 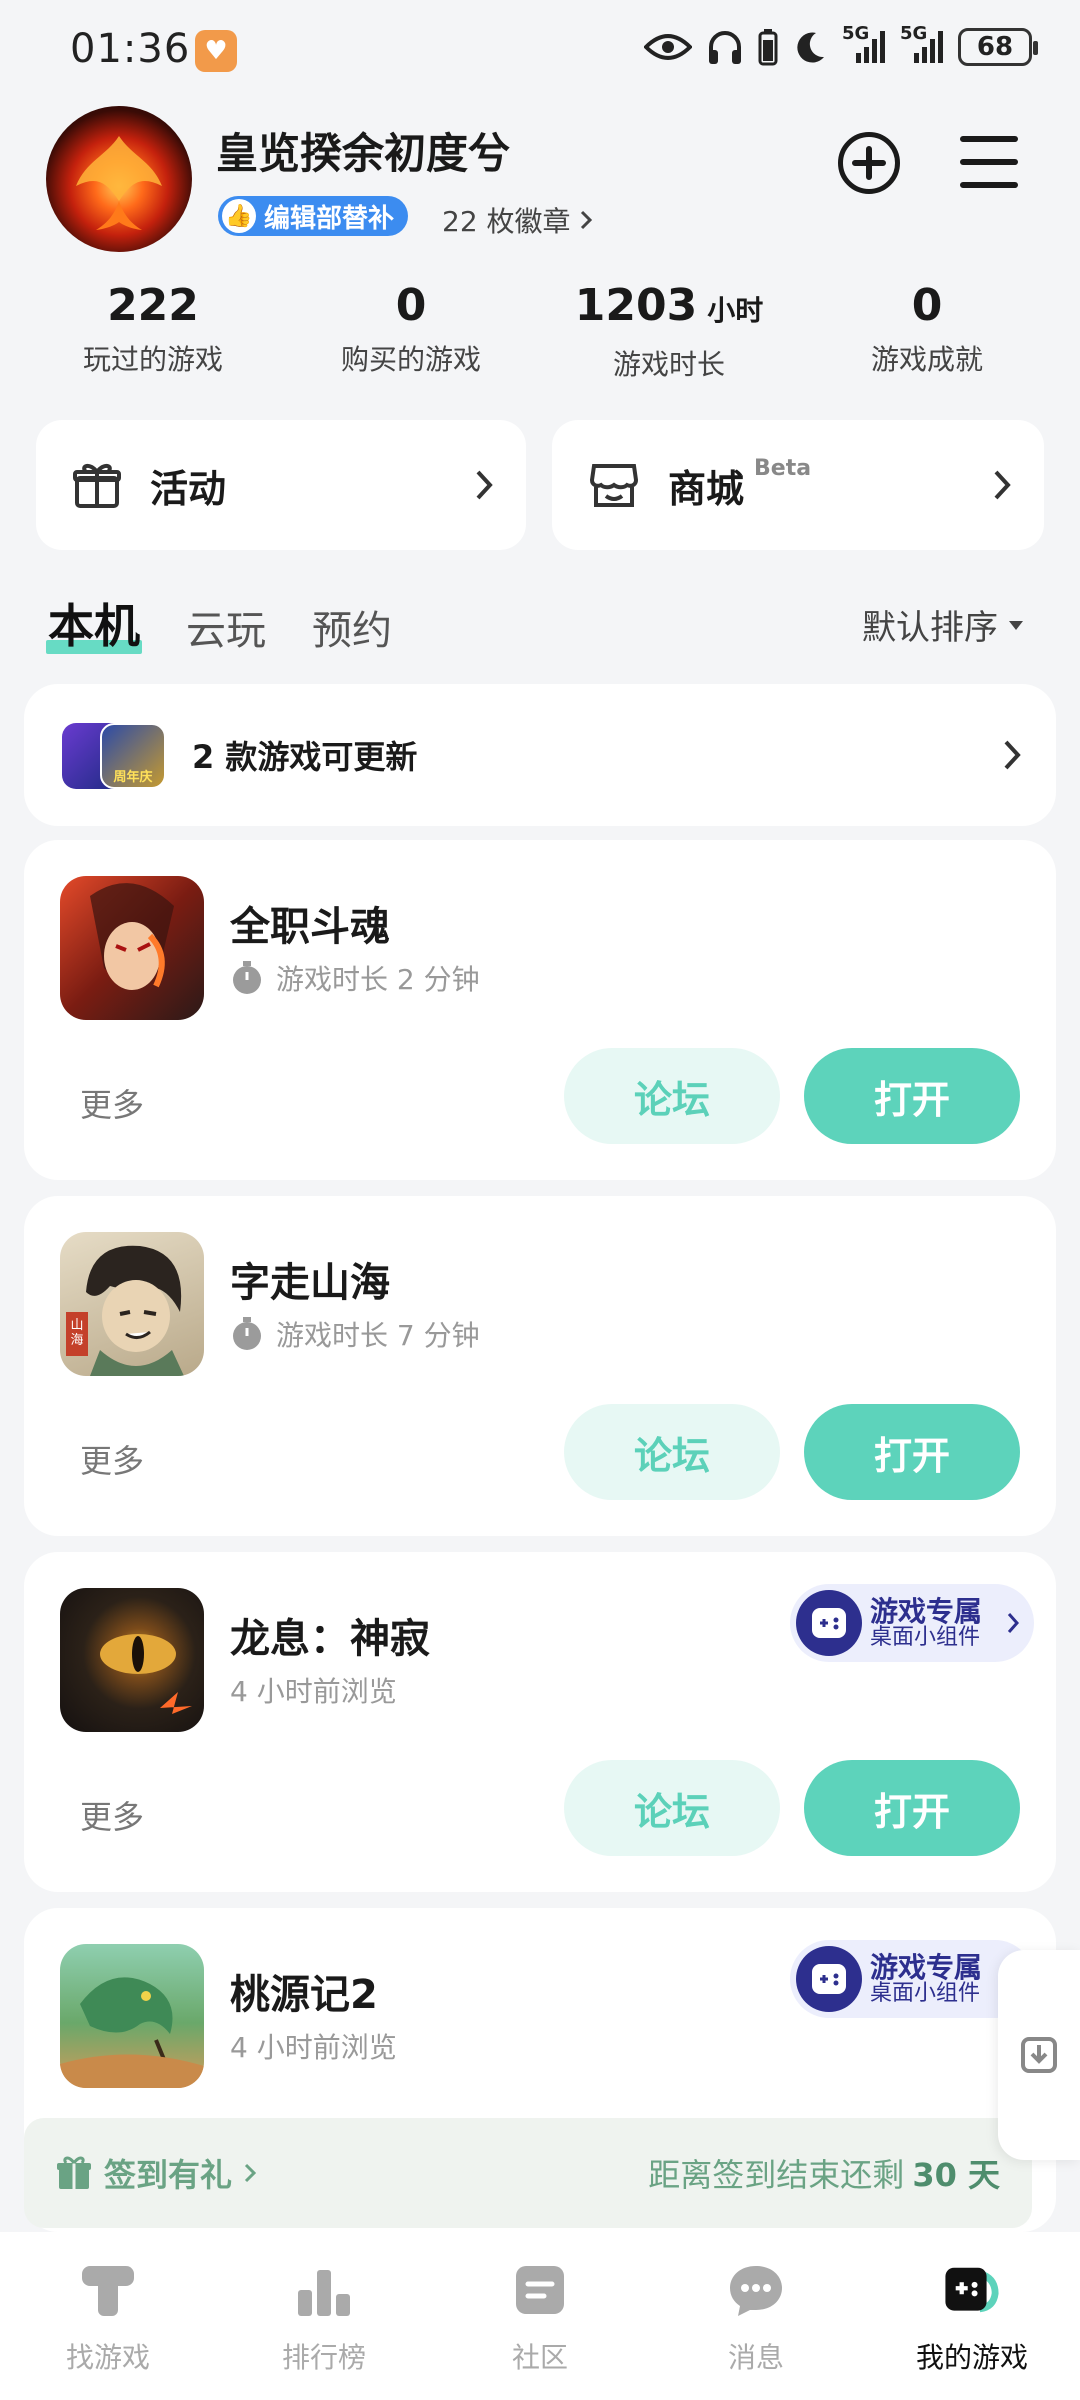 I want to click on stat-unit: 小时, so click(x=735, y=310).